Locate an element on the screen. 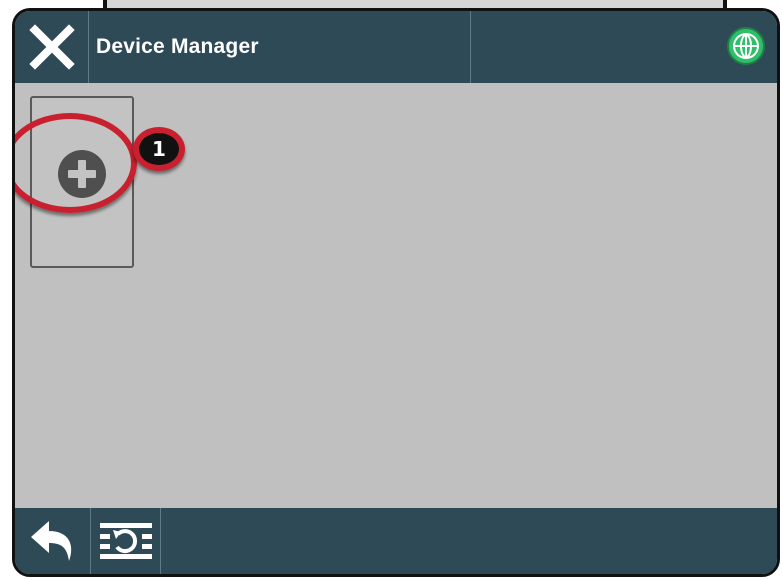 This screenshot has width=782, height=579. callout-number-badge: 1 is located at coordinates (159, 149).